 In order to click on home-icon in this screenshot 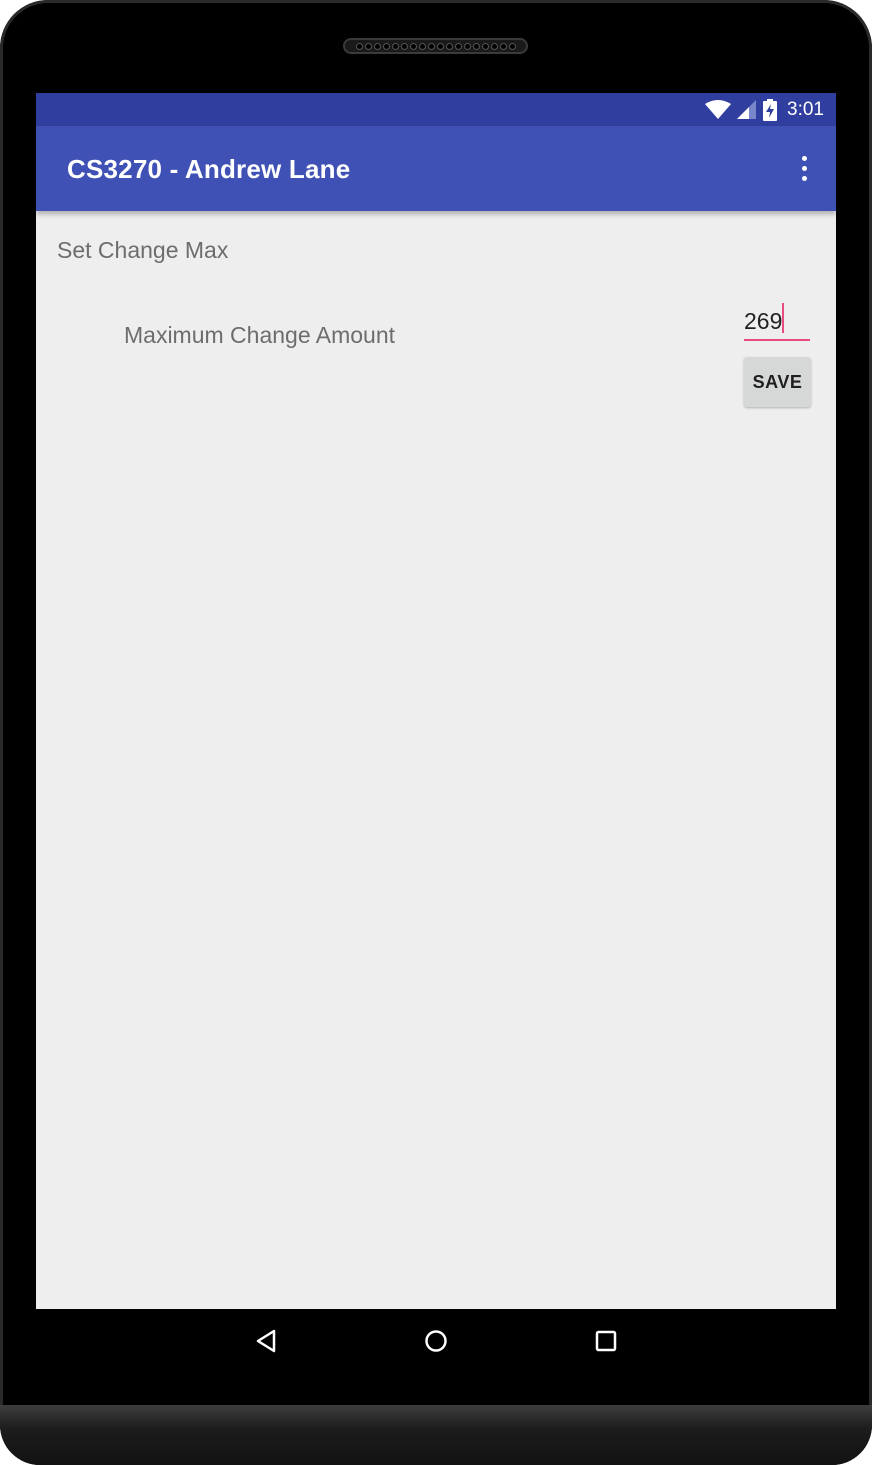, I will do `click(436, 1341)`.